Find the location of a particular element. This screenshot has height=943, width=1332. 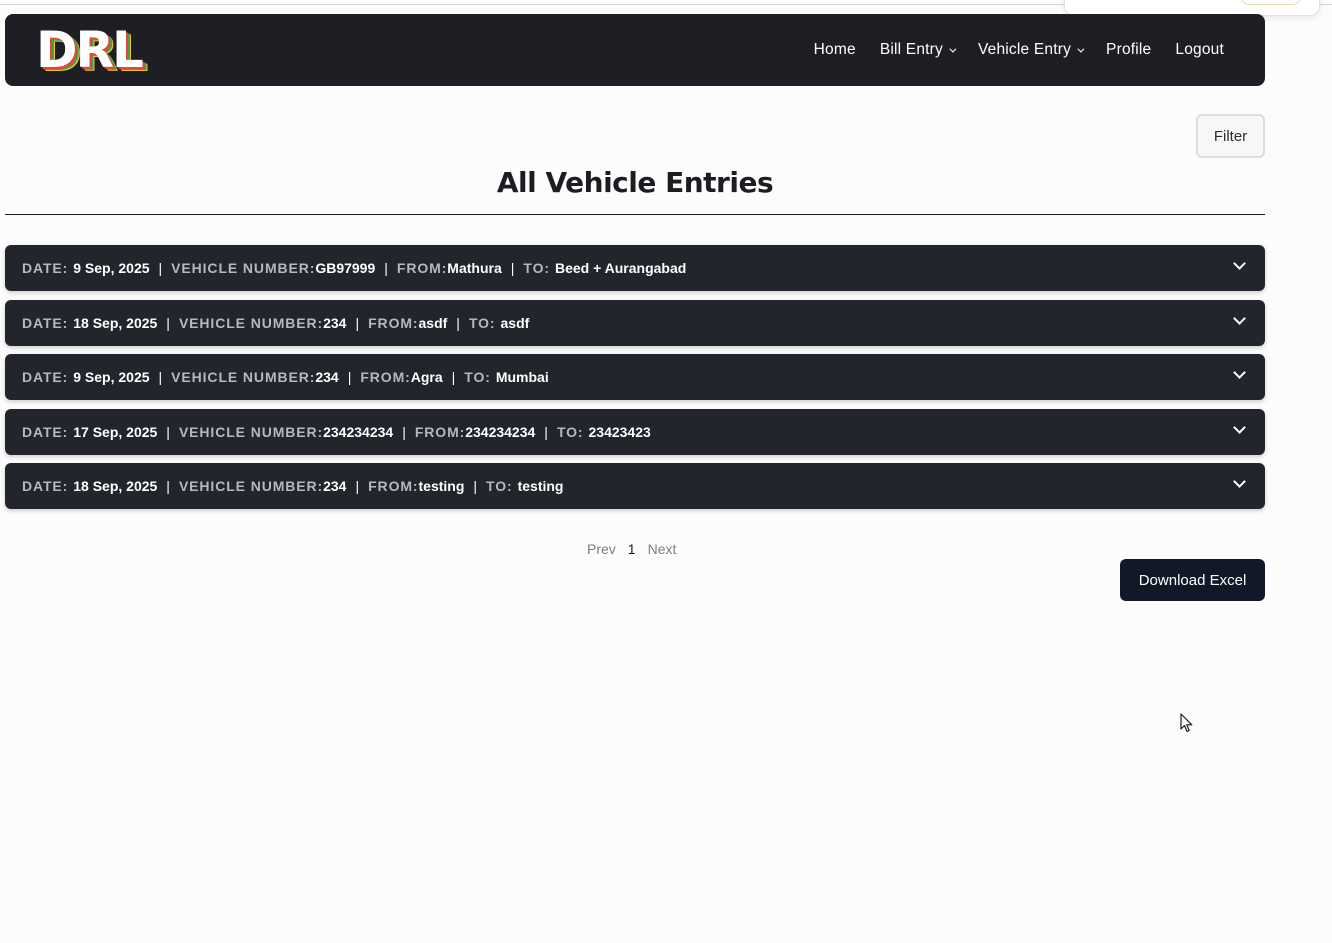

entry-to: Beed + Aurangabad is located at coordinates (620, 268).